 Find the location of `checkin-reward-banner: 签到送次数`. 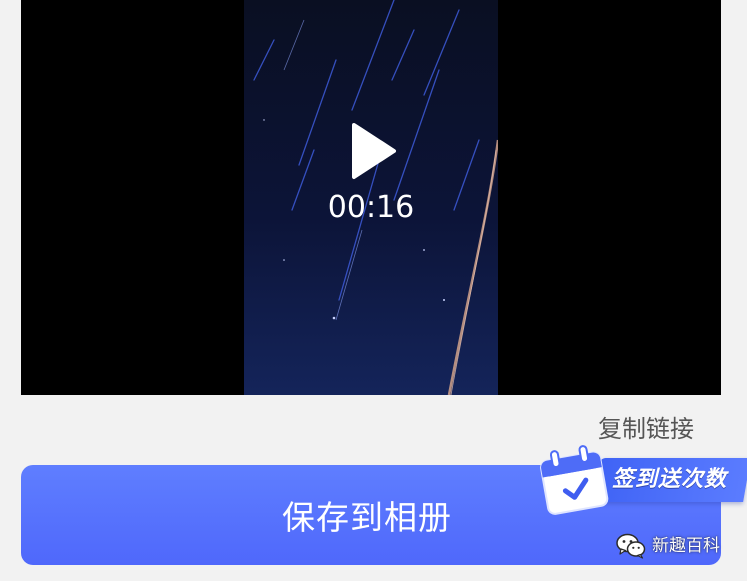

checkin-reward-banner: 签到送次数 is located at coordinates (641, 480).